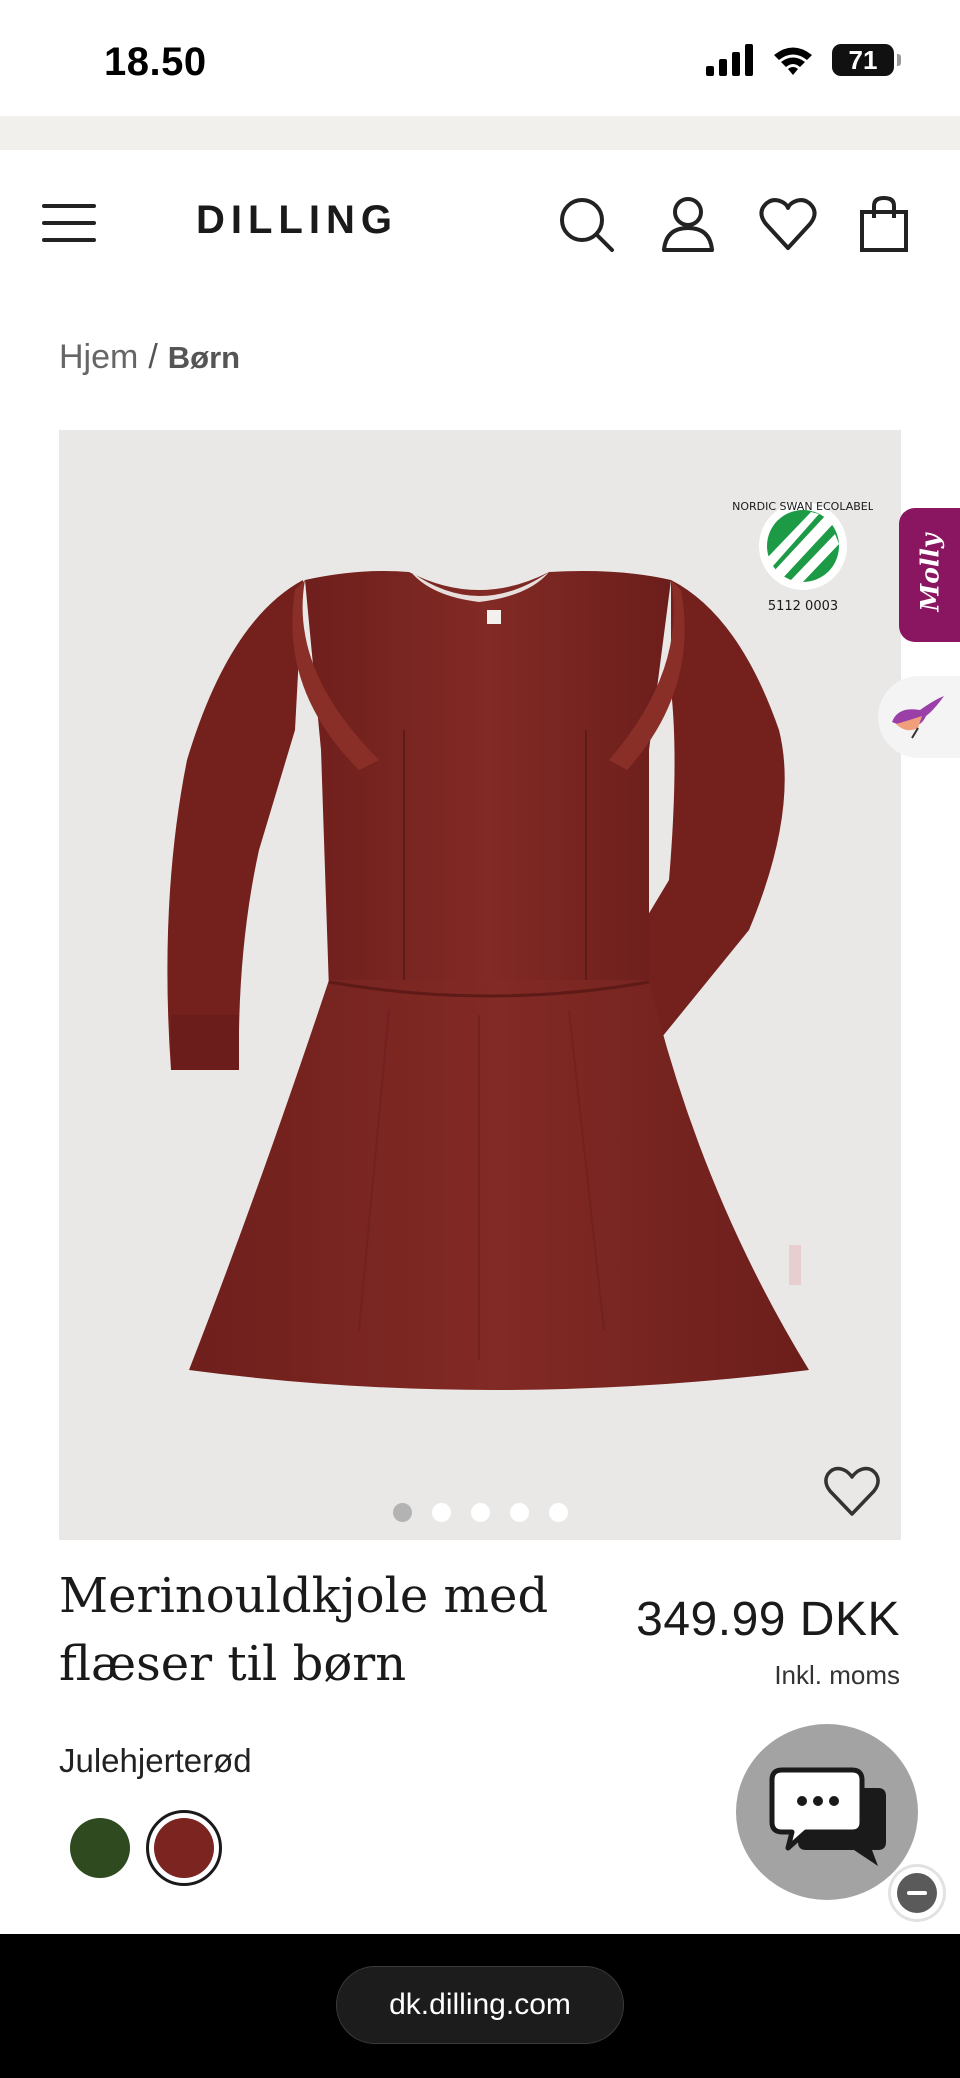 This screenshot has height=2078, width=960. I want to click on status-icons: 71, so click(803, 60).